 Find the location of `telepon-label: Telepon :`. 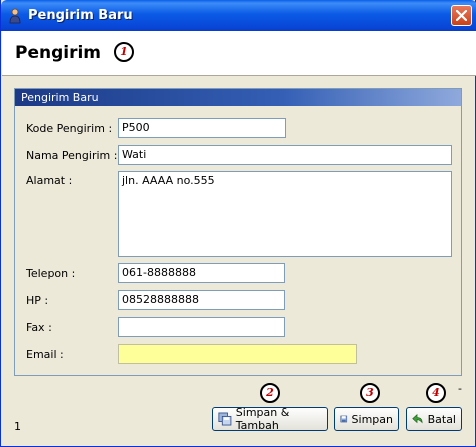

telepon-label: Telepon : is located at coordinates (51, 273).